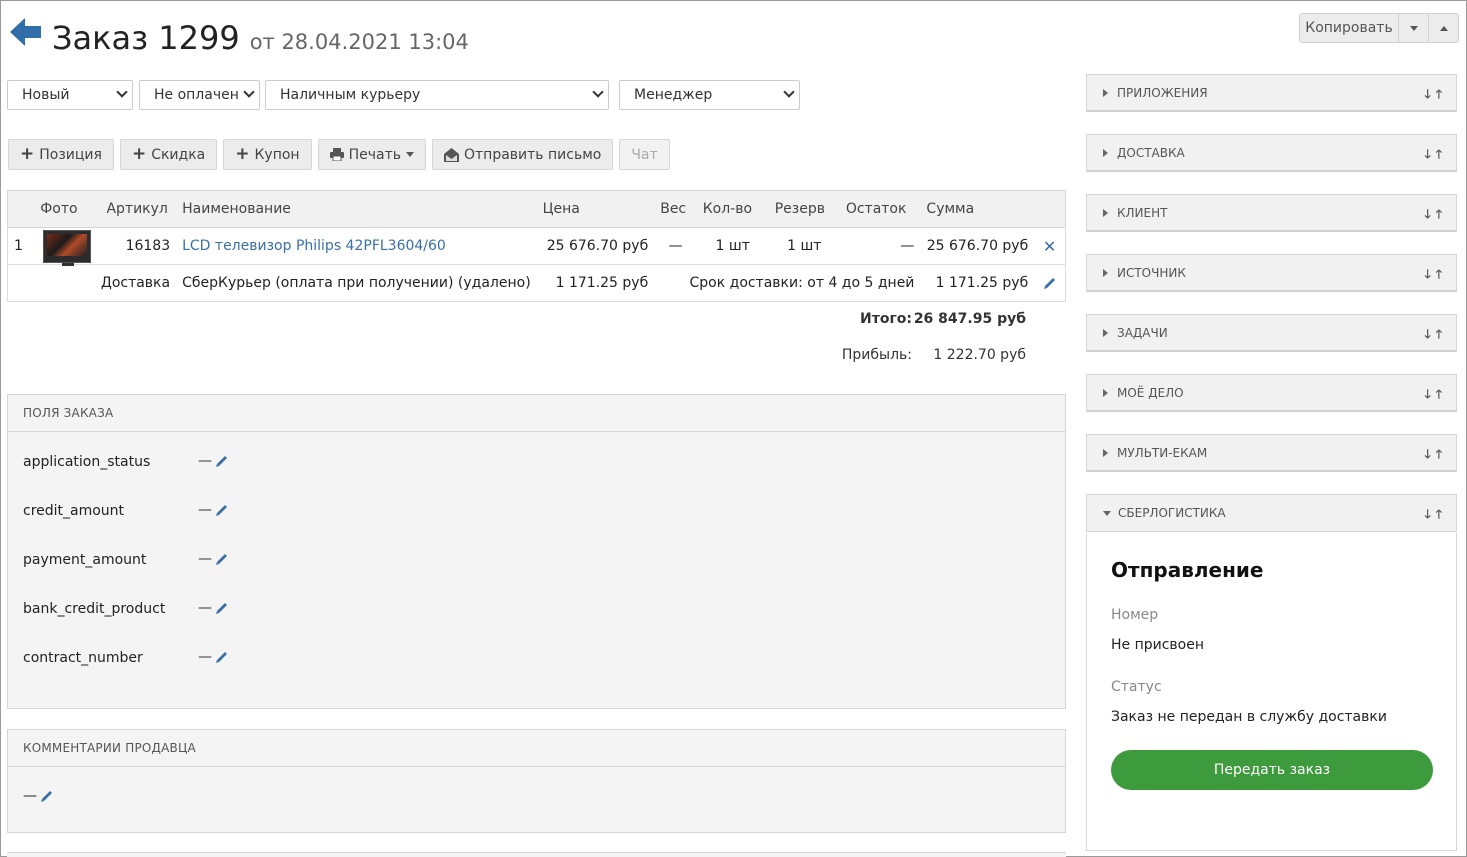 The height and width of the screenshot is (857, 1467). What do you see at coordinates (1271, 393) in the screenshot?
I see `sidebar-panel-header: МОЁ ДЕЛО 🡓 🡑` at bounding box center [1271, 393].